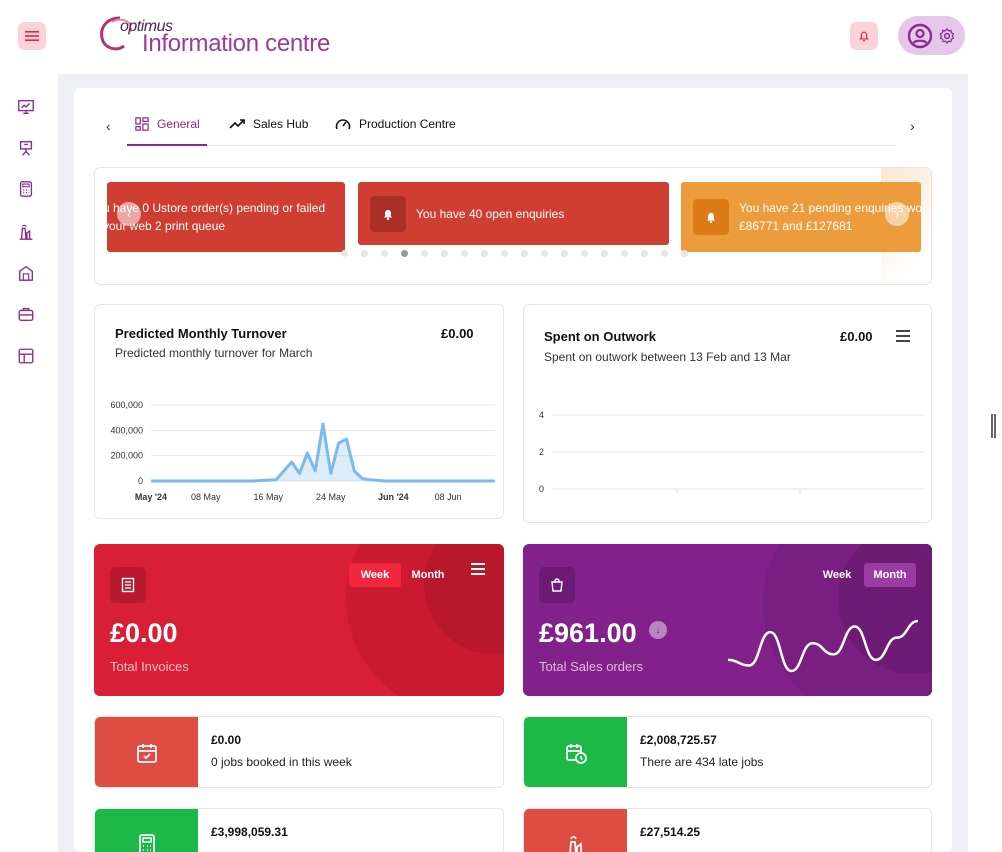  What do you see at coordinates (541, 415) in the screenshot?
I see `y-tick-label: 4` at bounding box center [541, 415].